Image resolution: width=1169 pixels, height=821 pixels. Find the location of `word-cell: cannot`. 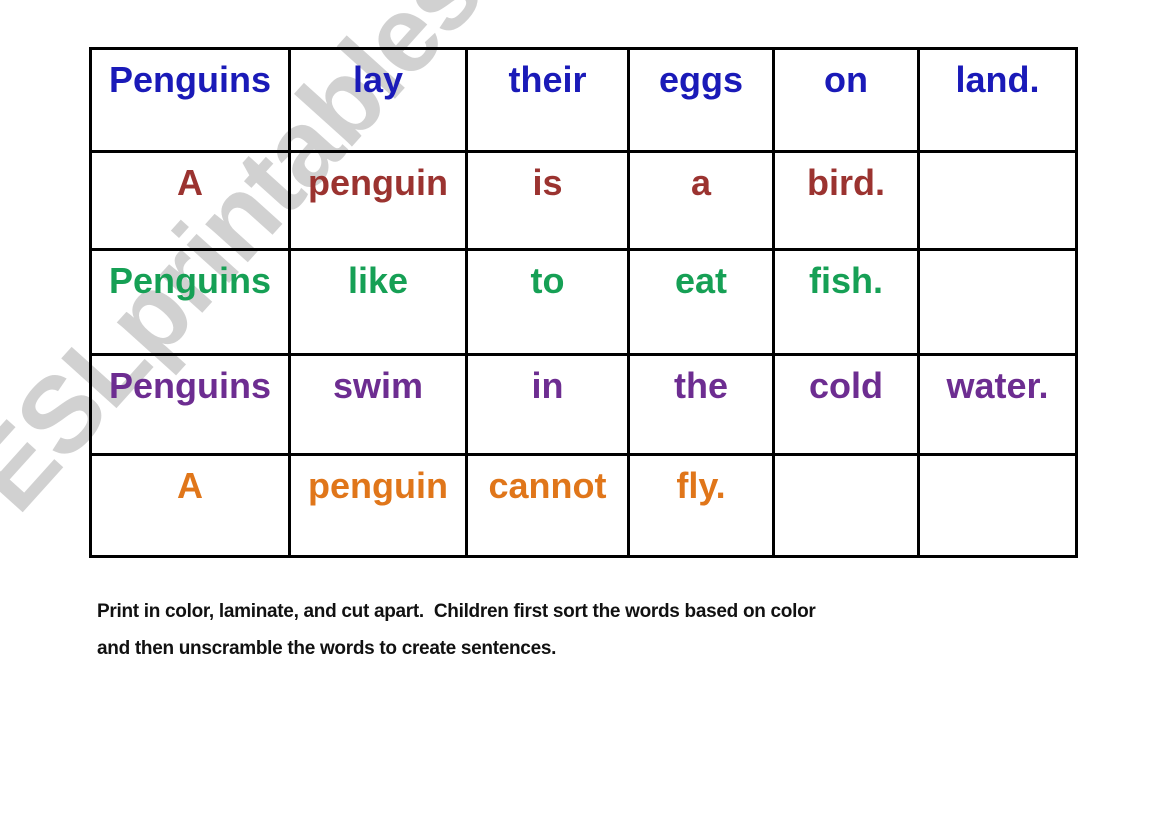

word-cell: cannot is located at coordinates (547, 505).